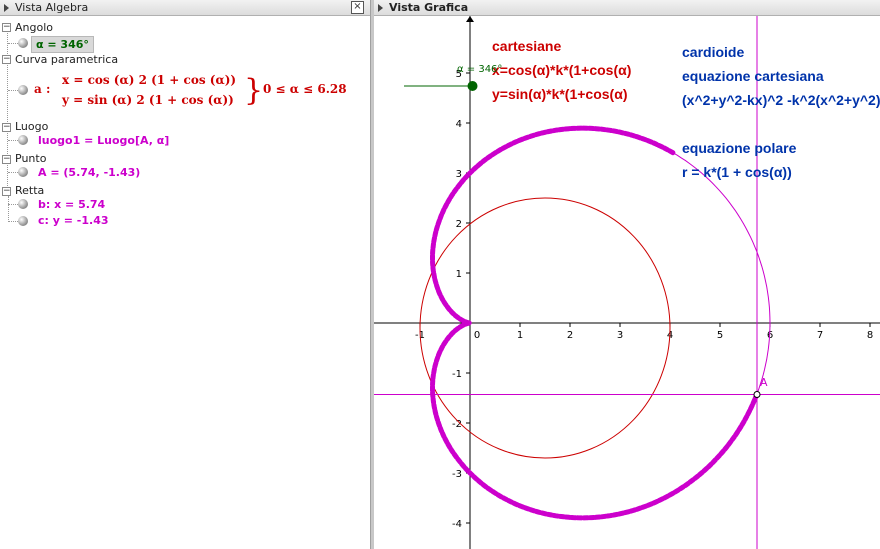 The width and height of the screenshot is (880, 549). I want to click on visibility-toggle-curve-a, so click(23, 90).